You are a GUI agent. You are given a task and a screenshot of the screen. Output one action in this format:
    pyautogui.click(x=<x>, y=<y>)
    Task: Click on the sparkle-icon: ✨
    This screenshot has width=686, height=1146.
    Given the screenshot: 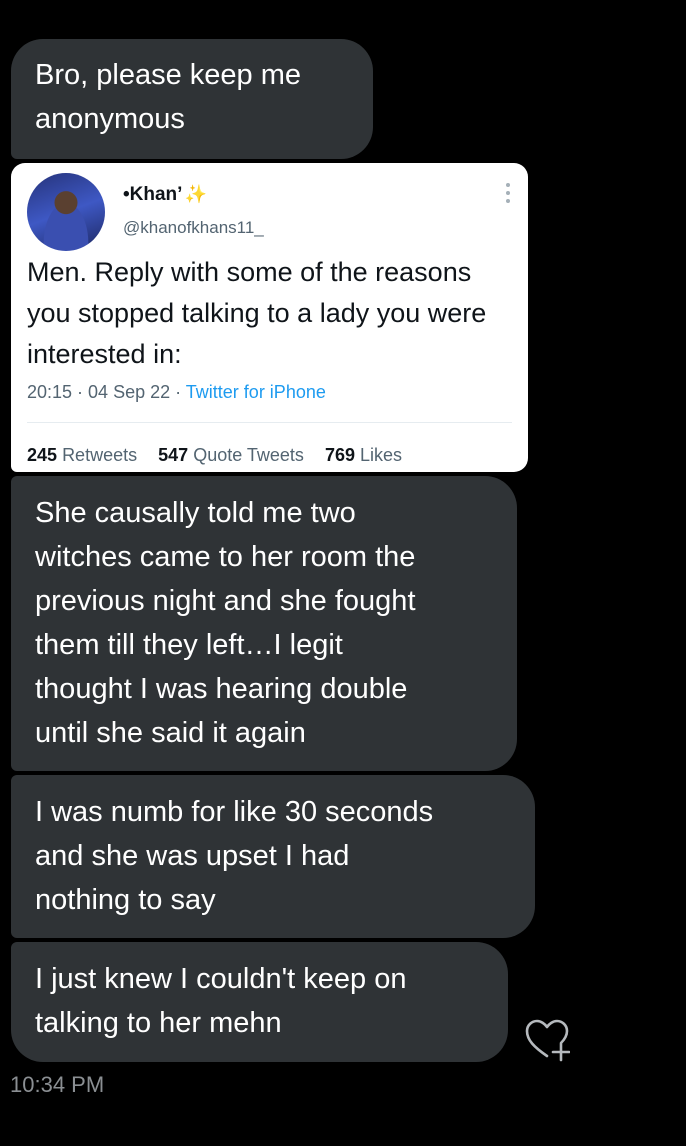 What is the action you would take?
    pyautogui.click(x=195, y=194)
    